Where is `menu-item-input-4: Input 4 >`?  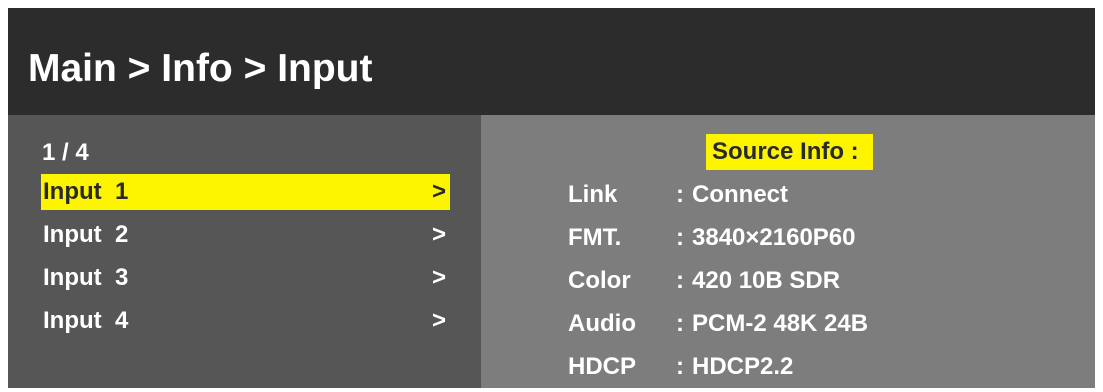 menu-item-input-4: Input 4 > is located at coordinates (245, 321).